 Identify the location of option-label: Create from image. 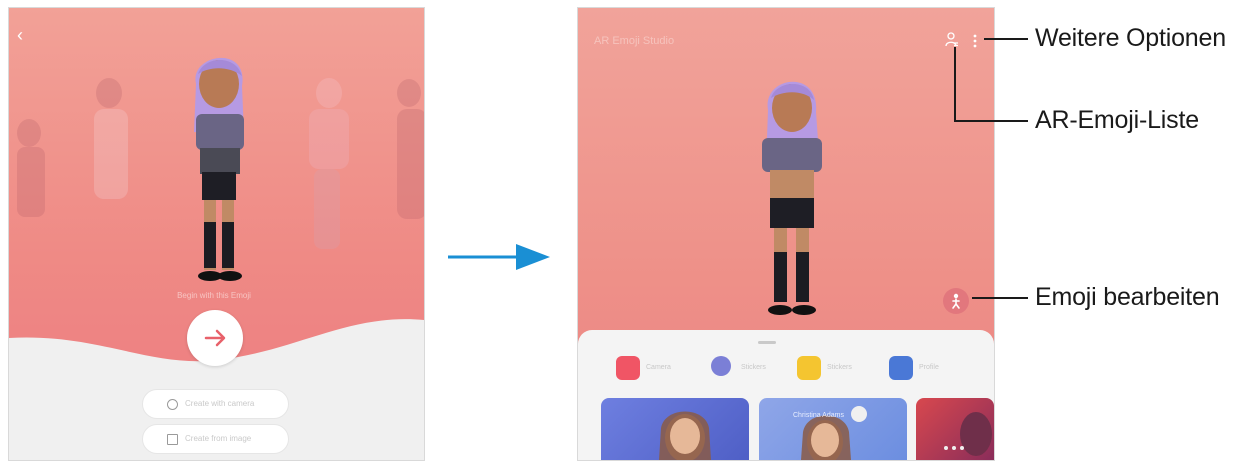
(218, 438).